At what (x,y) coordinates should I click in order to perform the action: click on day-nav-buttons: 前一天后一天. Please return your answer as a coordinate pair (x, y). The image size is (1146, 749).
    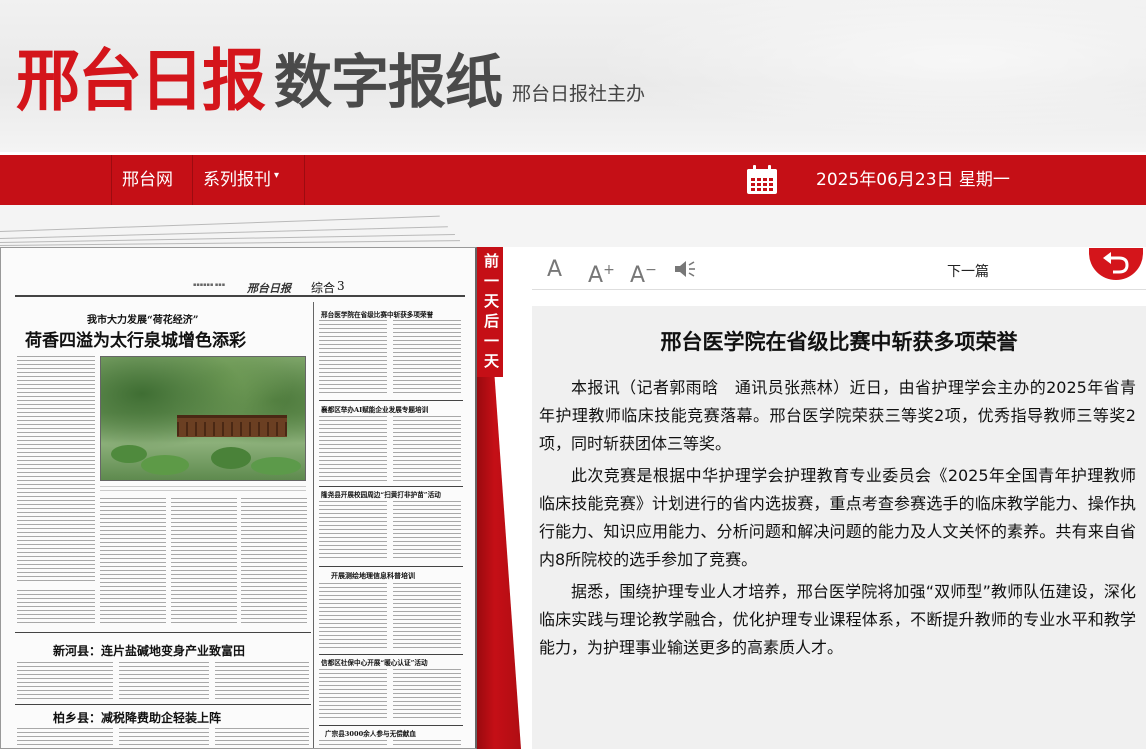
    Looking at the image, I should click on (490, 312).